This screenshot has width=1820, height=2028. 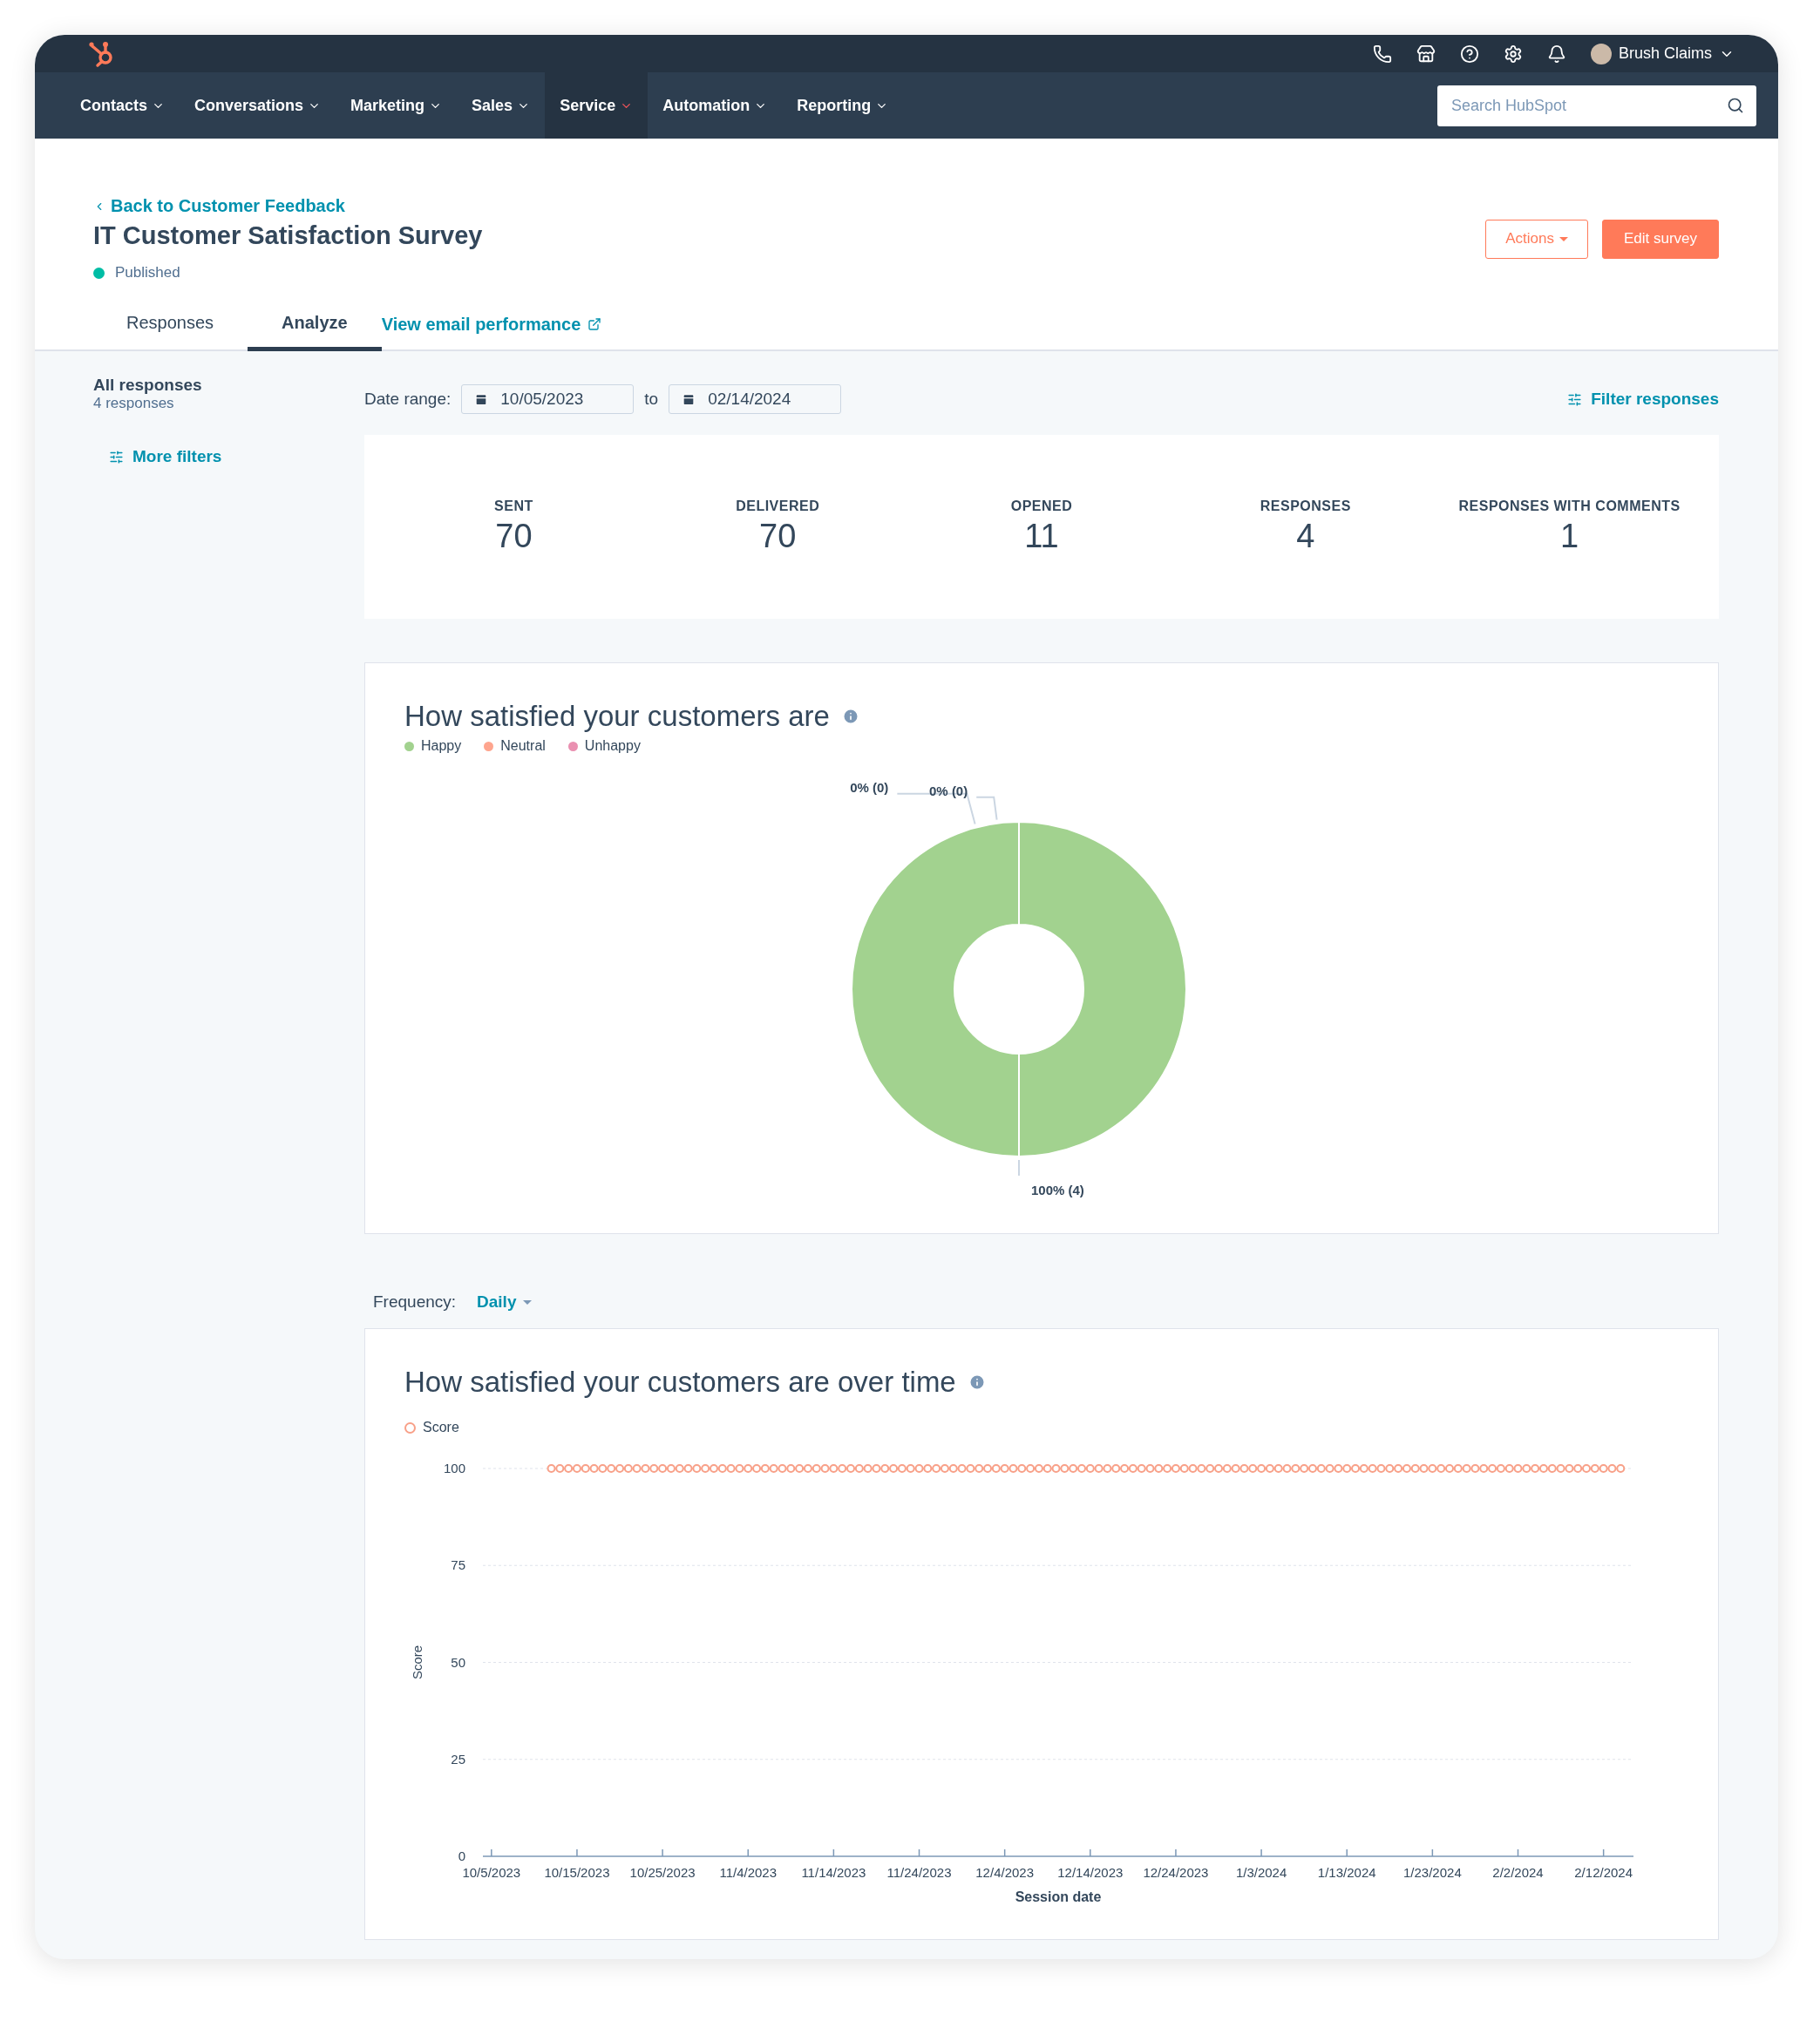 I want to click on phone-icon, so click(x=1382, y=54).